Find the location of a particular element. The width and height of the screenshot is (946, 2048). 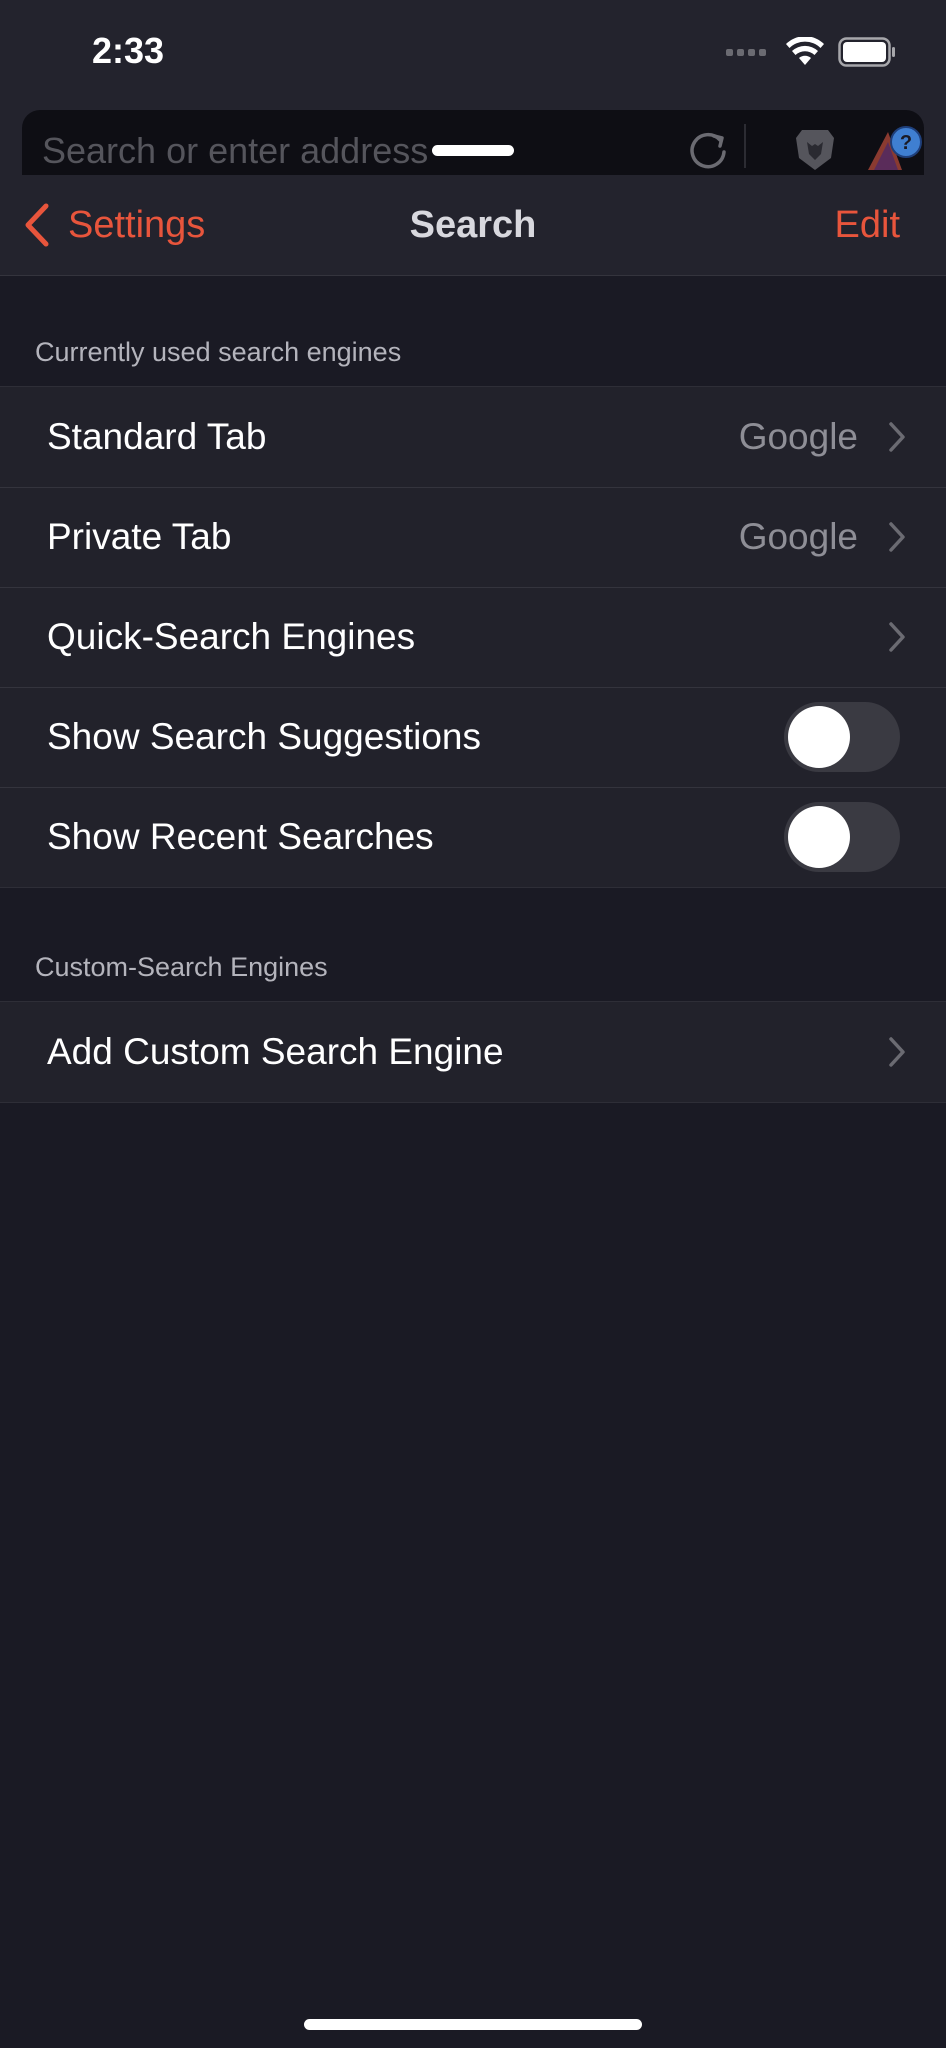

back-button: Settings is located at coordinates (114, 225).